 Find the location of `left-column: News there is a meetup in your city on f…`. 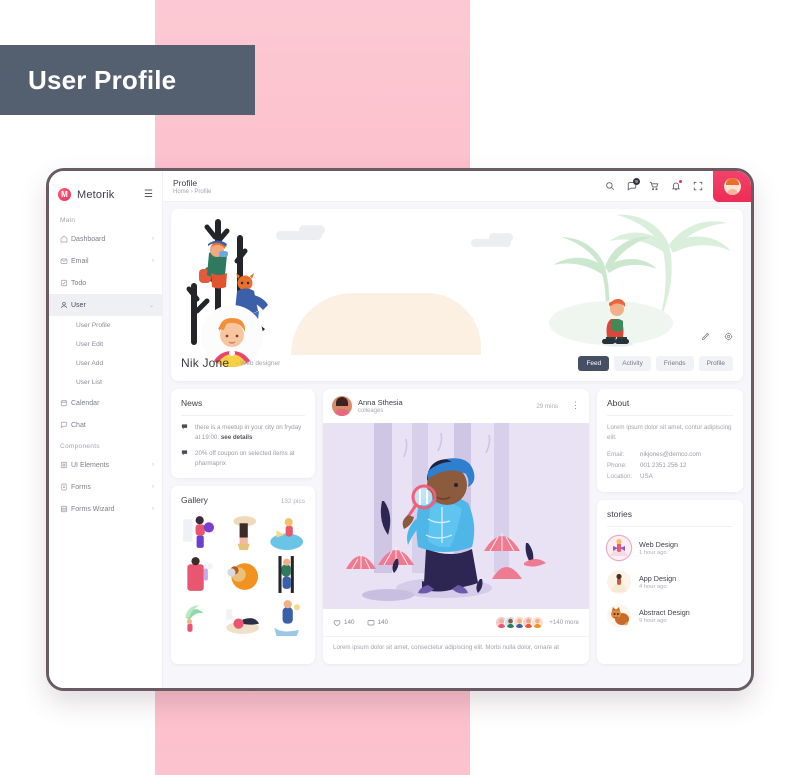

left-column: News there is a meetup in your city on f… is located at coordinates (243, 526).